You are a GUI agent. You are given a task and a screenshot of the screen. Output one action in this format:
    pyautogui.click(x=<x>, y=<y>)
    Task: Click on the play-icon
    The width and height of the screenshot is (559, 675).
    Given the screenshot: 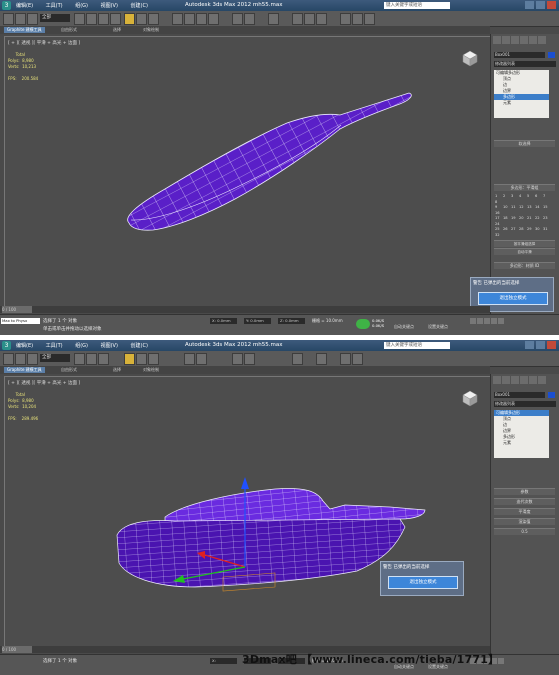 What is the action you would take?
    pyautogui.click(x=487, y=321)
    